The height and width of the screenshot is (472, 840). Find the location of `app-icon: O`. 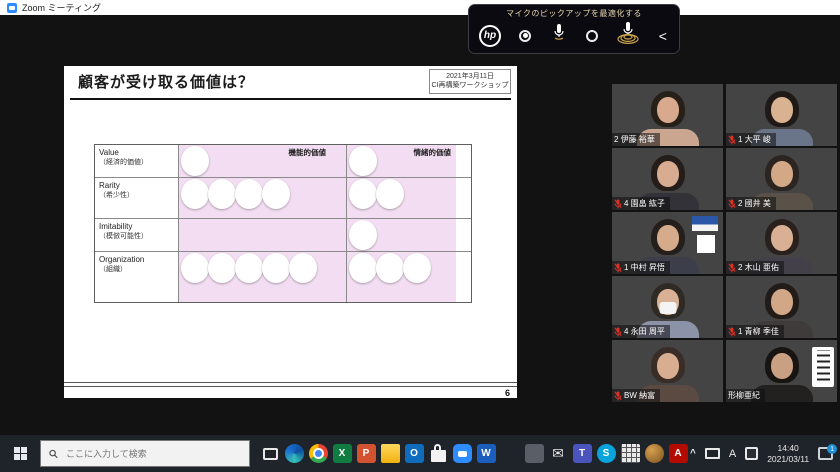

app-icon: O is located at coordinates (414, 453).